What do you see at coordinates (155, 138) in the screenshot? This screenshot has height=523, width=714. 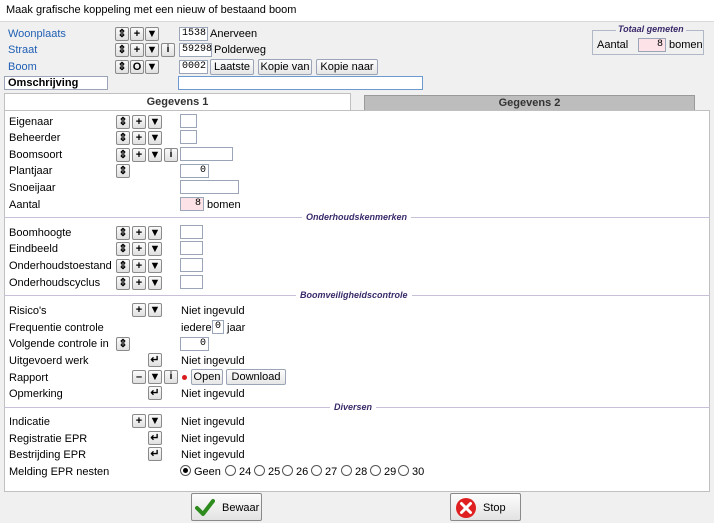 I see `beheerder-dropdown-button: ▼` at bounding box center [155, 138].